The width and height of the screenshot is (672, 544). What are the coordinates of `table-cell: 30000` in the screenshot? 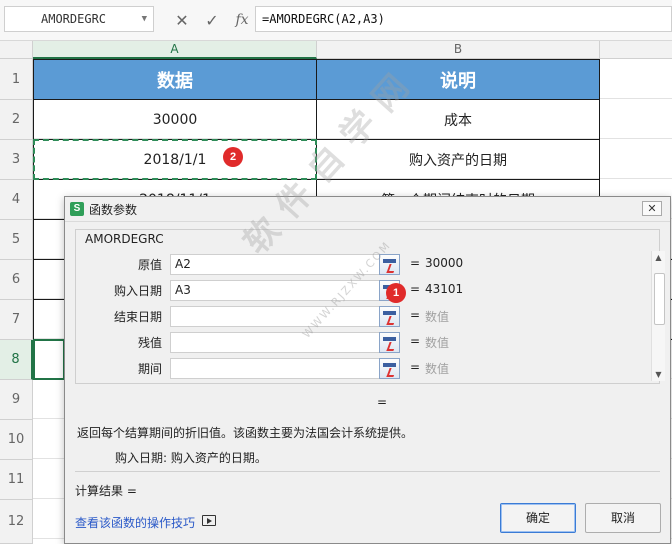 It's located at (175, 120).